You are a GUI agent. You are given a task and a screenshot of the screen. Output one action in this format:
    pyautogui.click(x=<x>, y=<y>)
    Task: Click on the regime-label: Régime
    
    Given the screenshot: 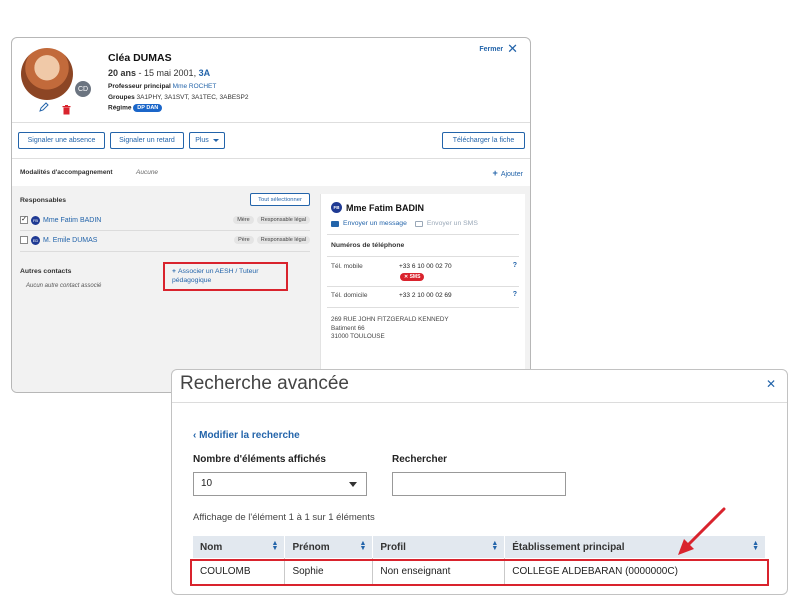 What is the action you would take?
    pyautogui.click(x=120, y=108)
    